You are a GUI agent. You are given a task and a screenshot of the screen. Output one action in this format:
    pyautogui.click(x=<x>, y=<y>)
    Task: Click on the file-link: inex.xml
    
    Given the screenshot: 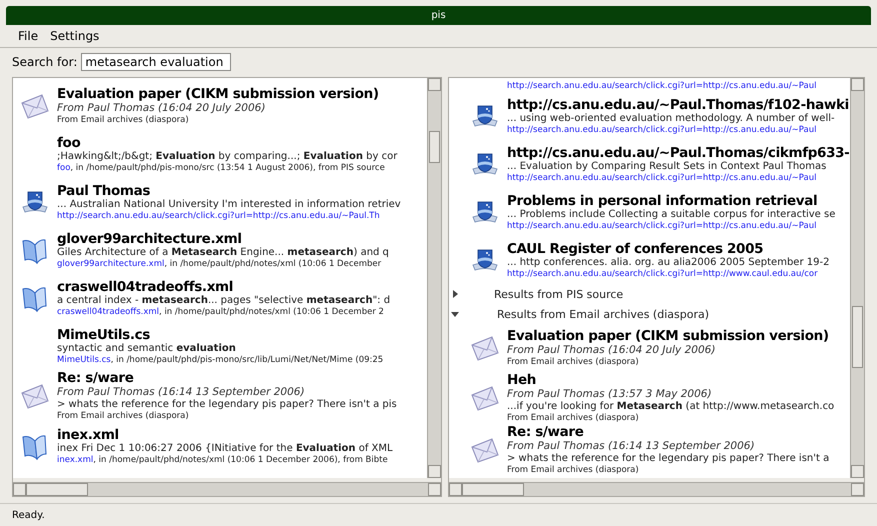 What is the action you would take?
    pyautogui.click(x=75, y=459)
    